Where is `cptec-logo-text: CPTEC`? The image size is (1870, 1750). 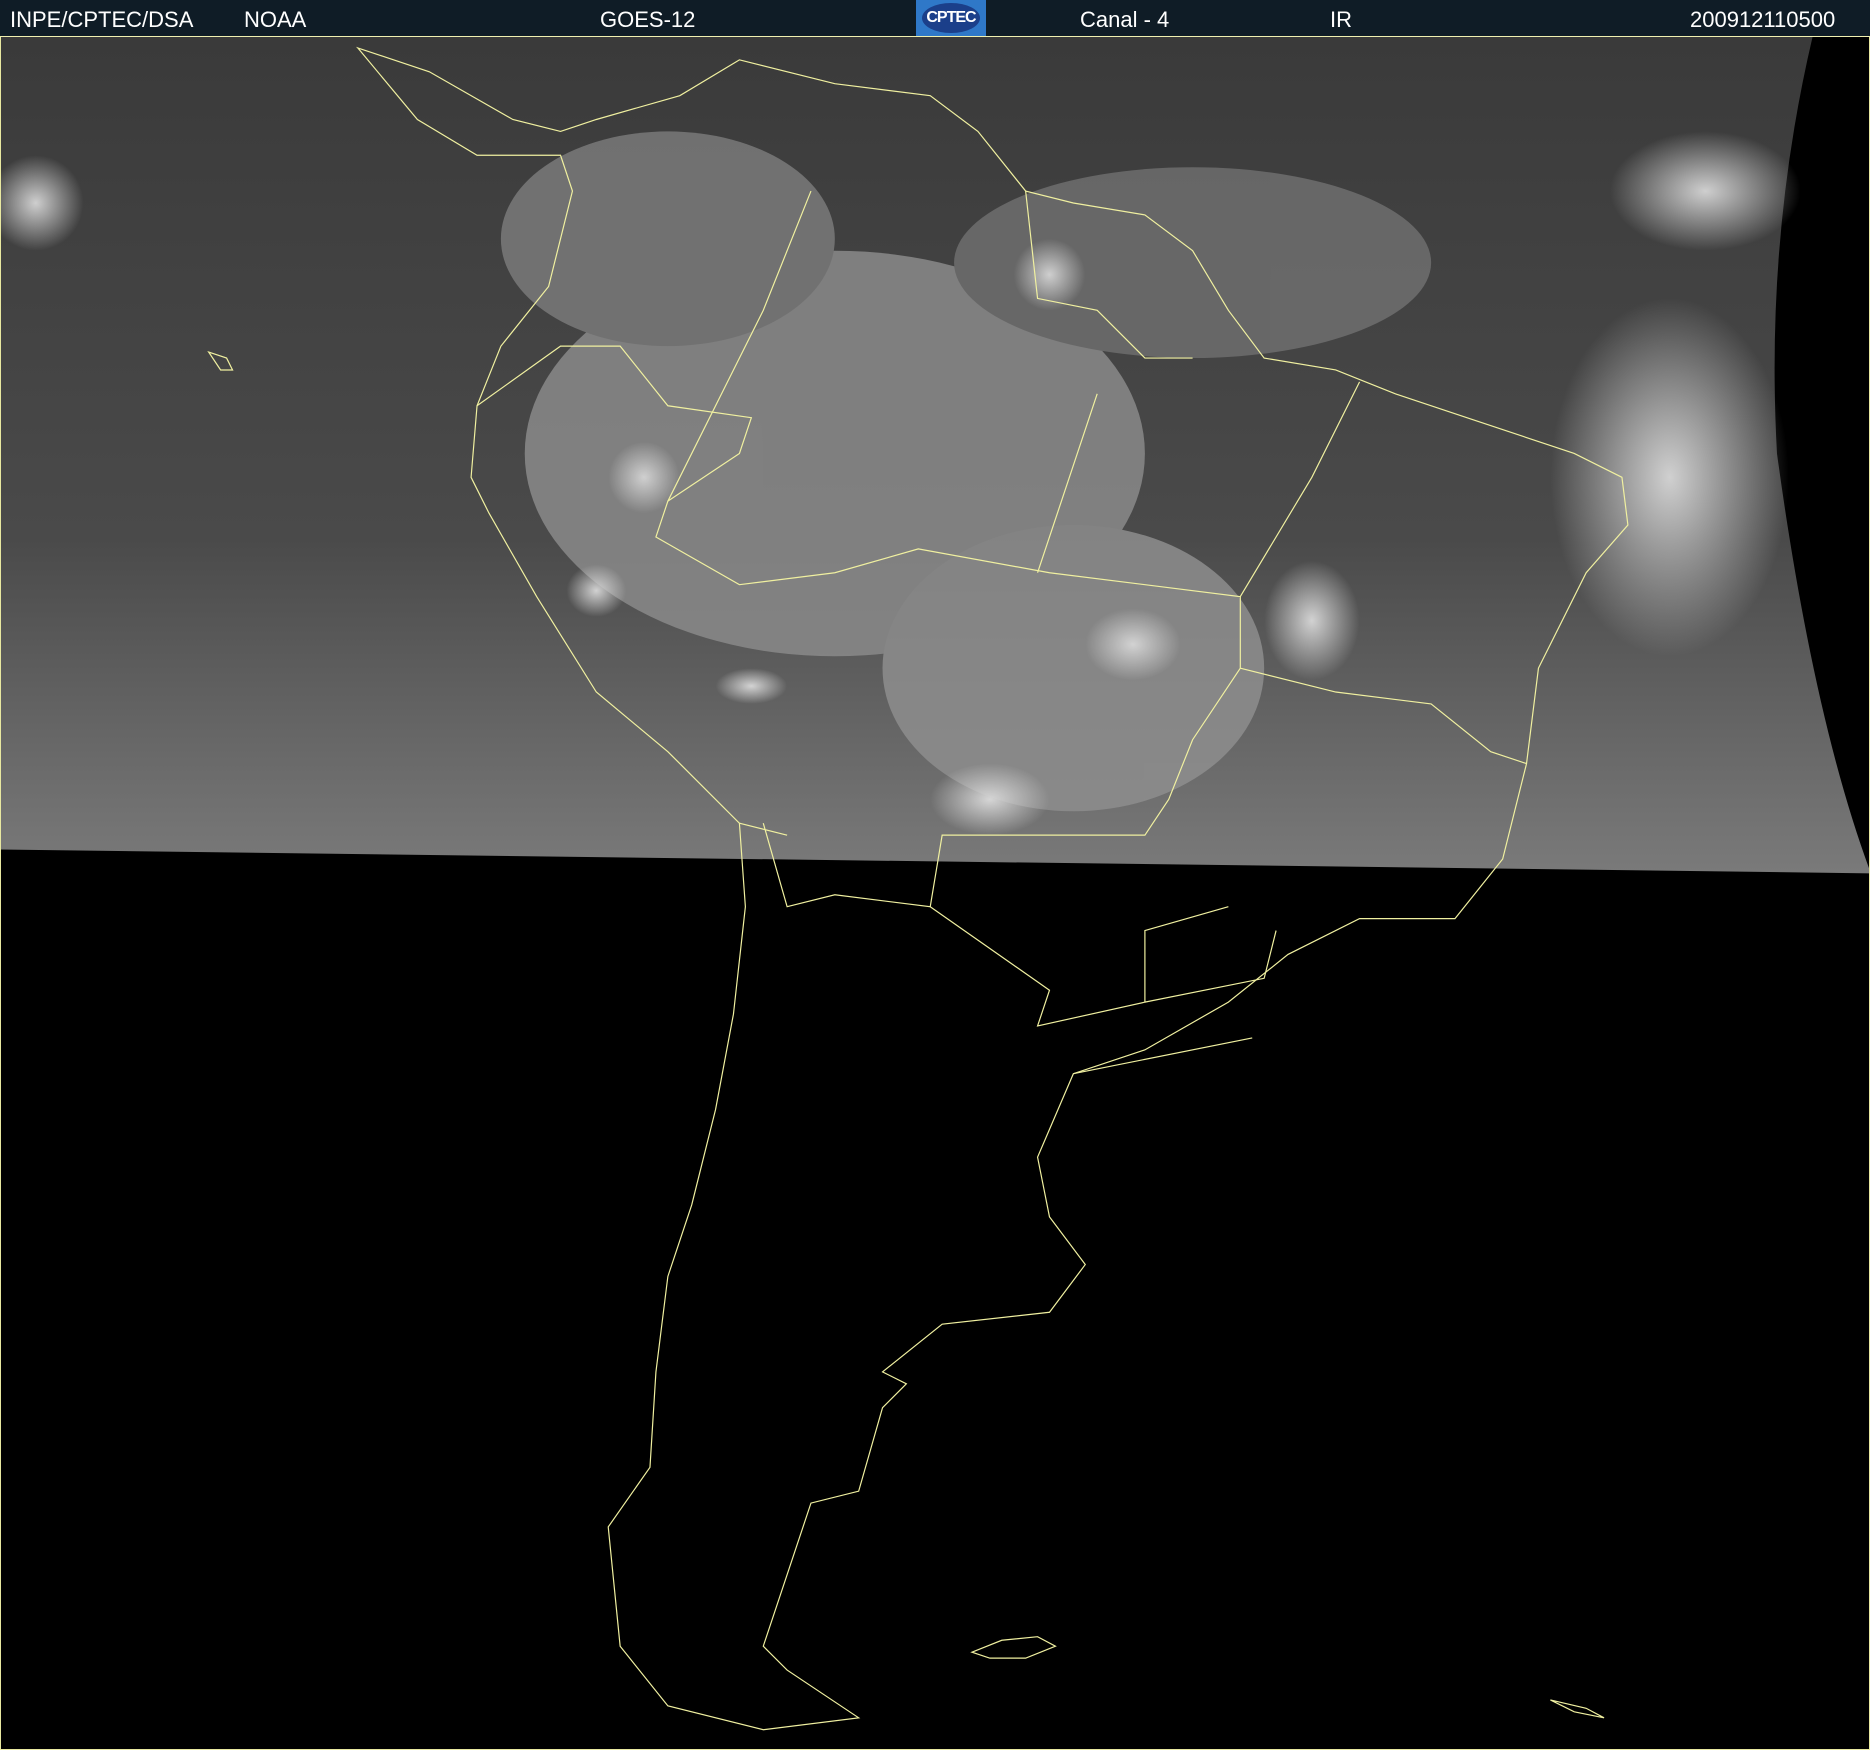 cptec-logo-text: CPTEC is located at coordinates (951, 18).